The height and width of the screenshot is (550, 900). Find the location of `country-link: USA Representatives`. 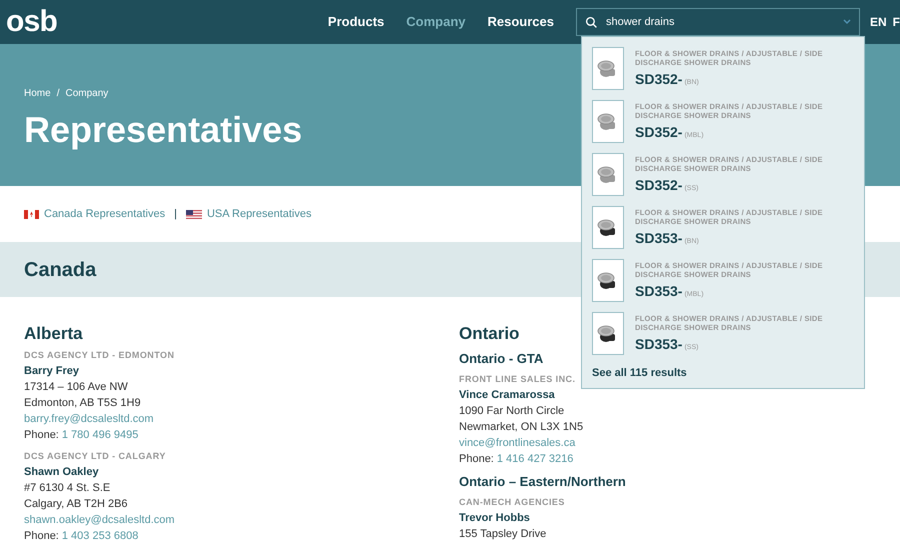

country-link: USA Representatives is located at coordinates (259, 214).